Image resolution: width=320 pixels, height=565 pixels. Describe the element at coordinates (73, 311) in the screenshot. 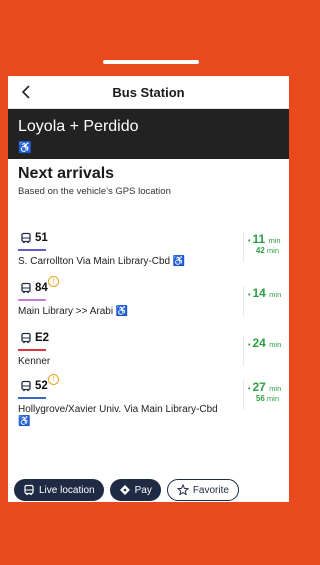

I see `route-destination: Main Library >> Arabi ♿` at that location.